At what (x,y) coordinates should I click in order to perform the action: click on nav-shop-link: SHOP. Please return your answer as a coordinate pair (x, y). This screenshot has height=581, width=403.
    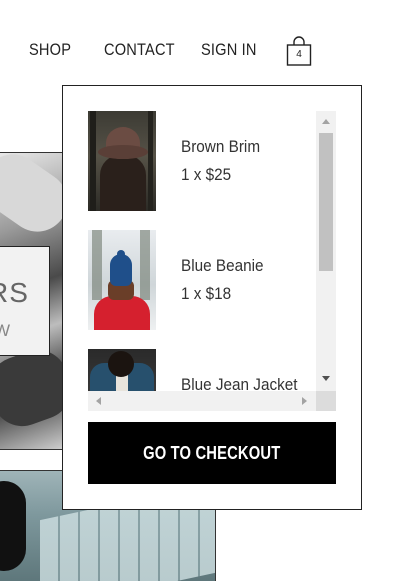
    Looking at the image, I should click on (50, 50).